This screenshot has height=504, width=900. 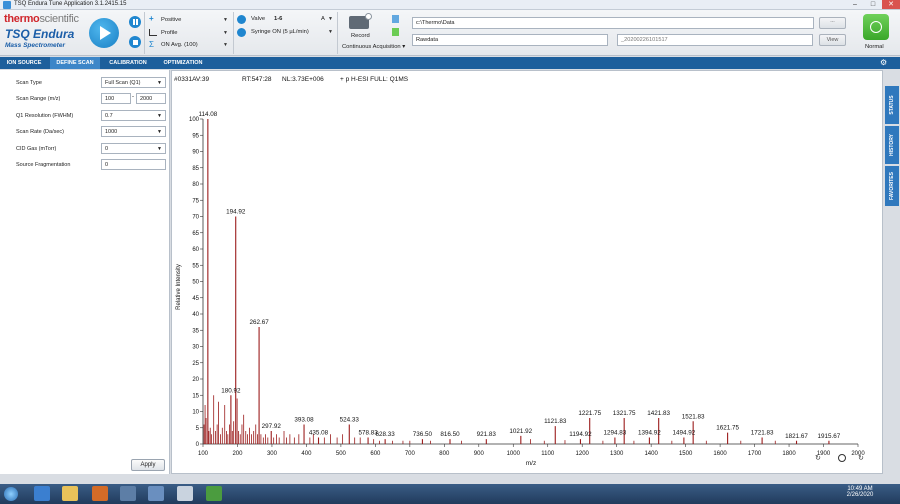 I want to click on sigma-icon: Σ, so click(x=151, y=44).